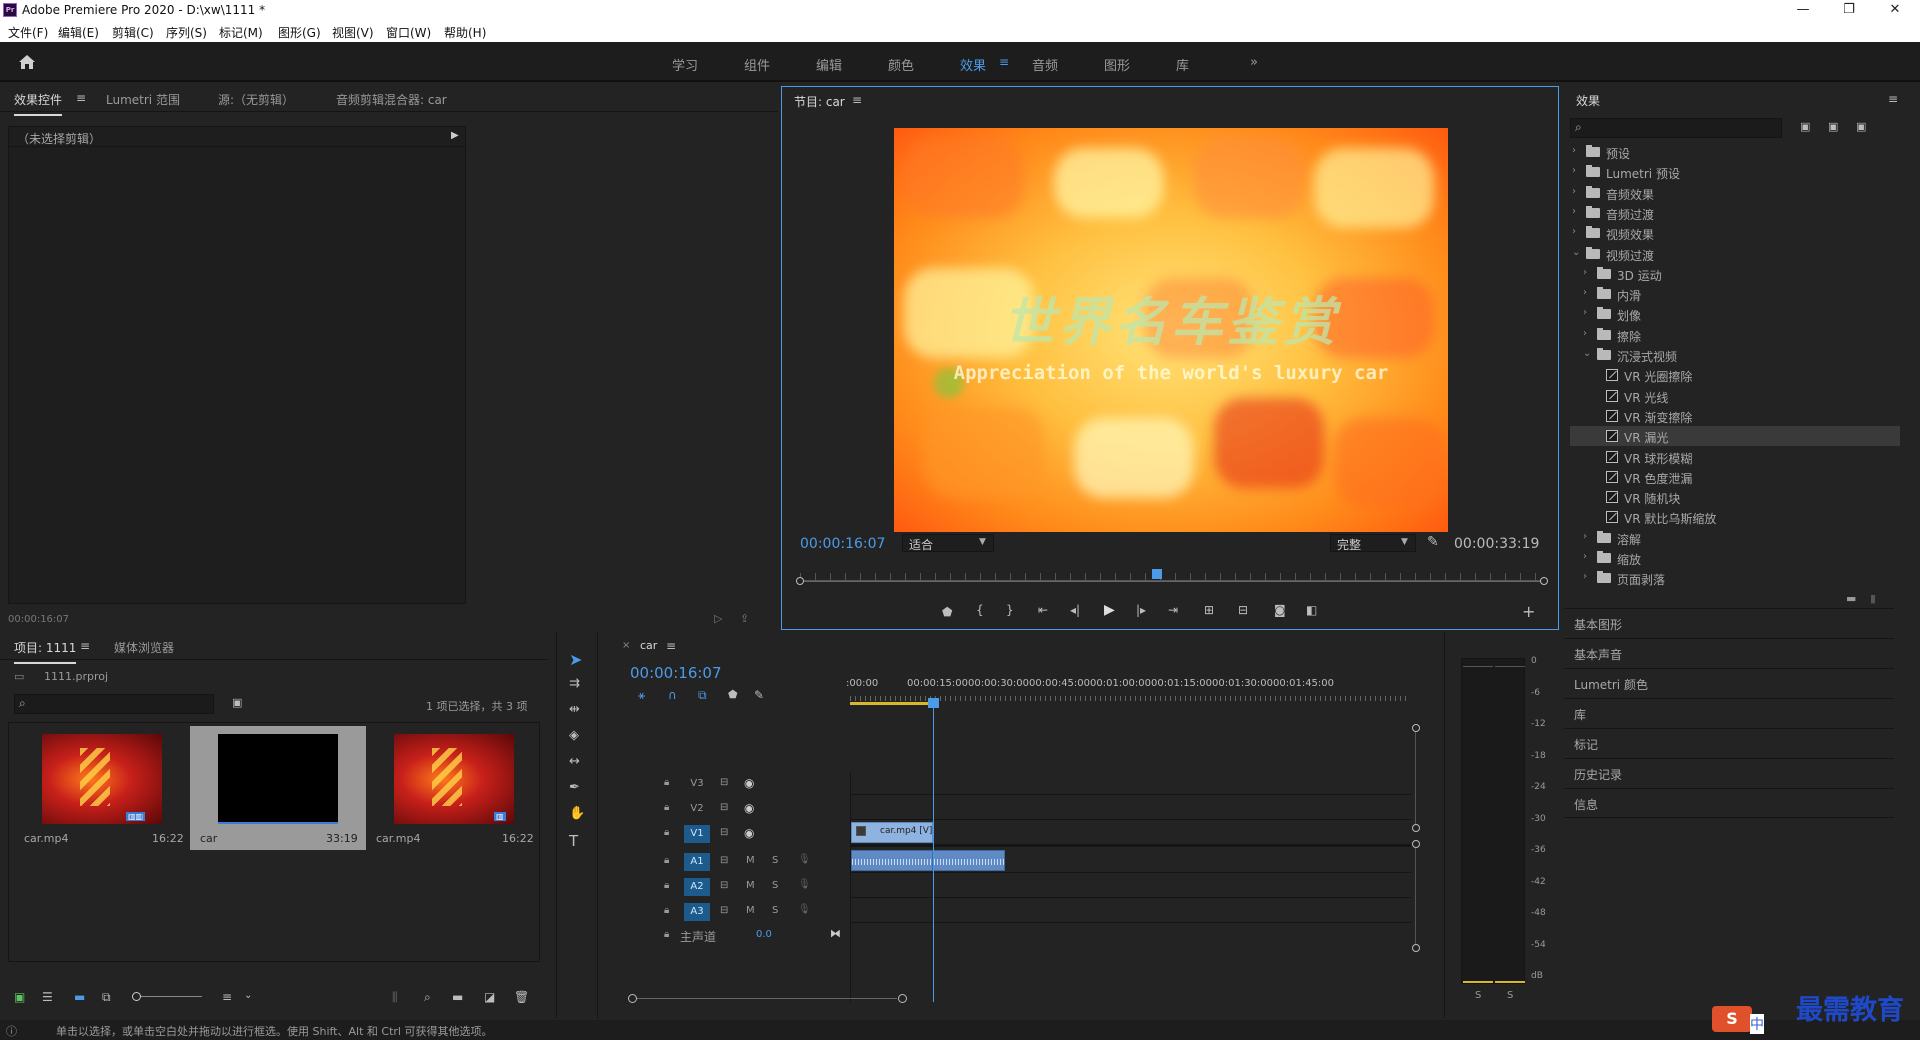 This screenshot has height=1040, width=1920. I want to click on project-item-selected: car 33:19, so click(278, 788).